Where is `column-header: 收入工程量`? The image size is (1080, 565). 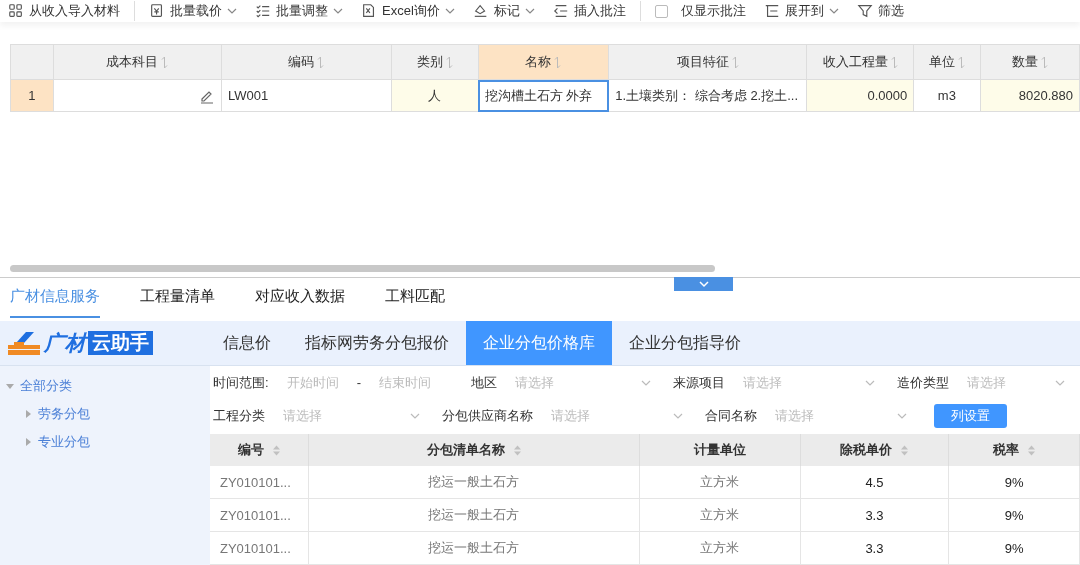
column-header: 收入工程量 is located at coordinates (860, 62).